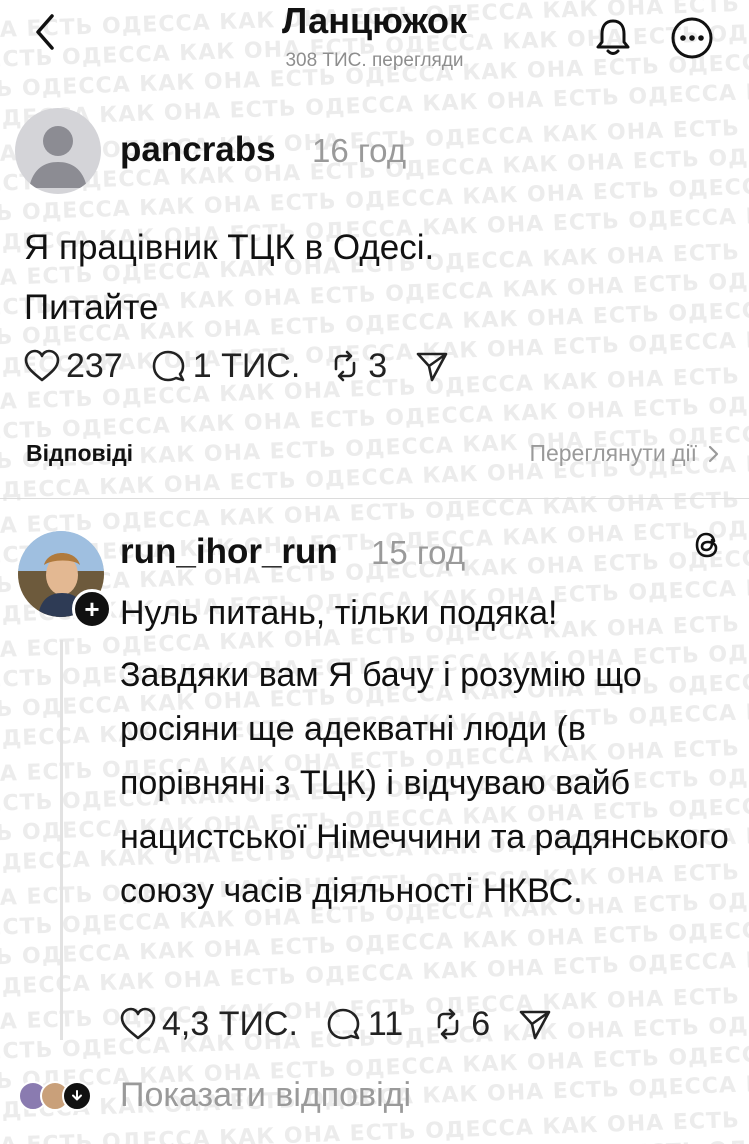 Image resolution: width=749 pixels, height=1144 pixels. What do you see at coordinates (229, 247) in the screenshot?
I see `post-text-line: Я працівник ТЦК в Одесі.` at bounding box center [229, 247].